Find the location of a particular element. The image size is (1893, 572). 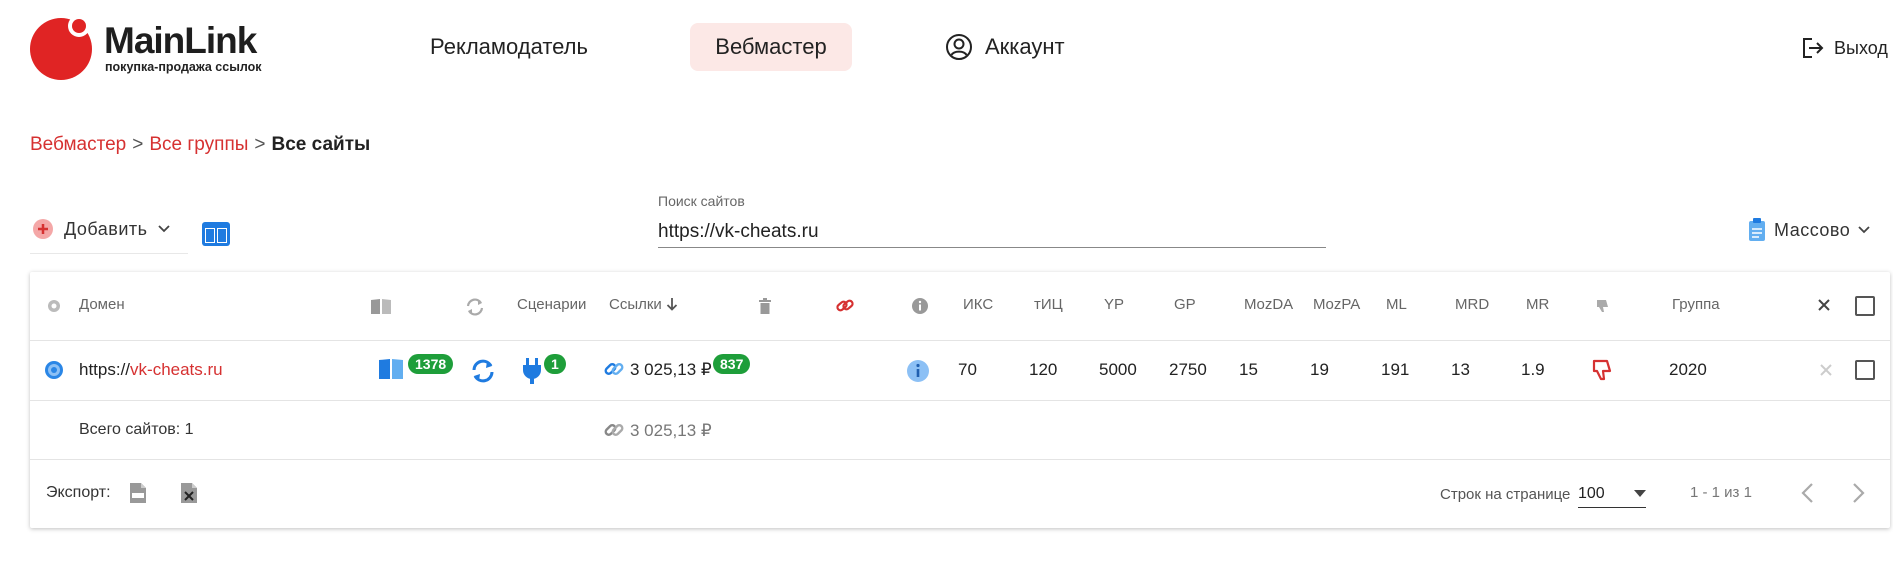

rows-per-page-select: 100 is located at coordinates (1612, 494).